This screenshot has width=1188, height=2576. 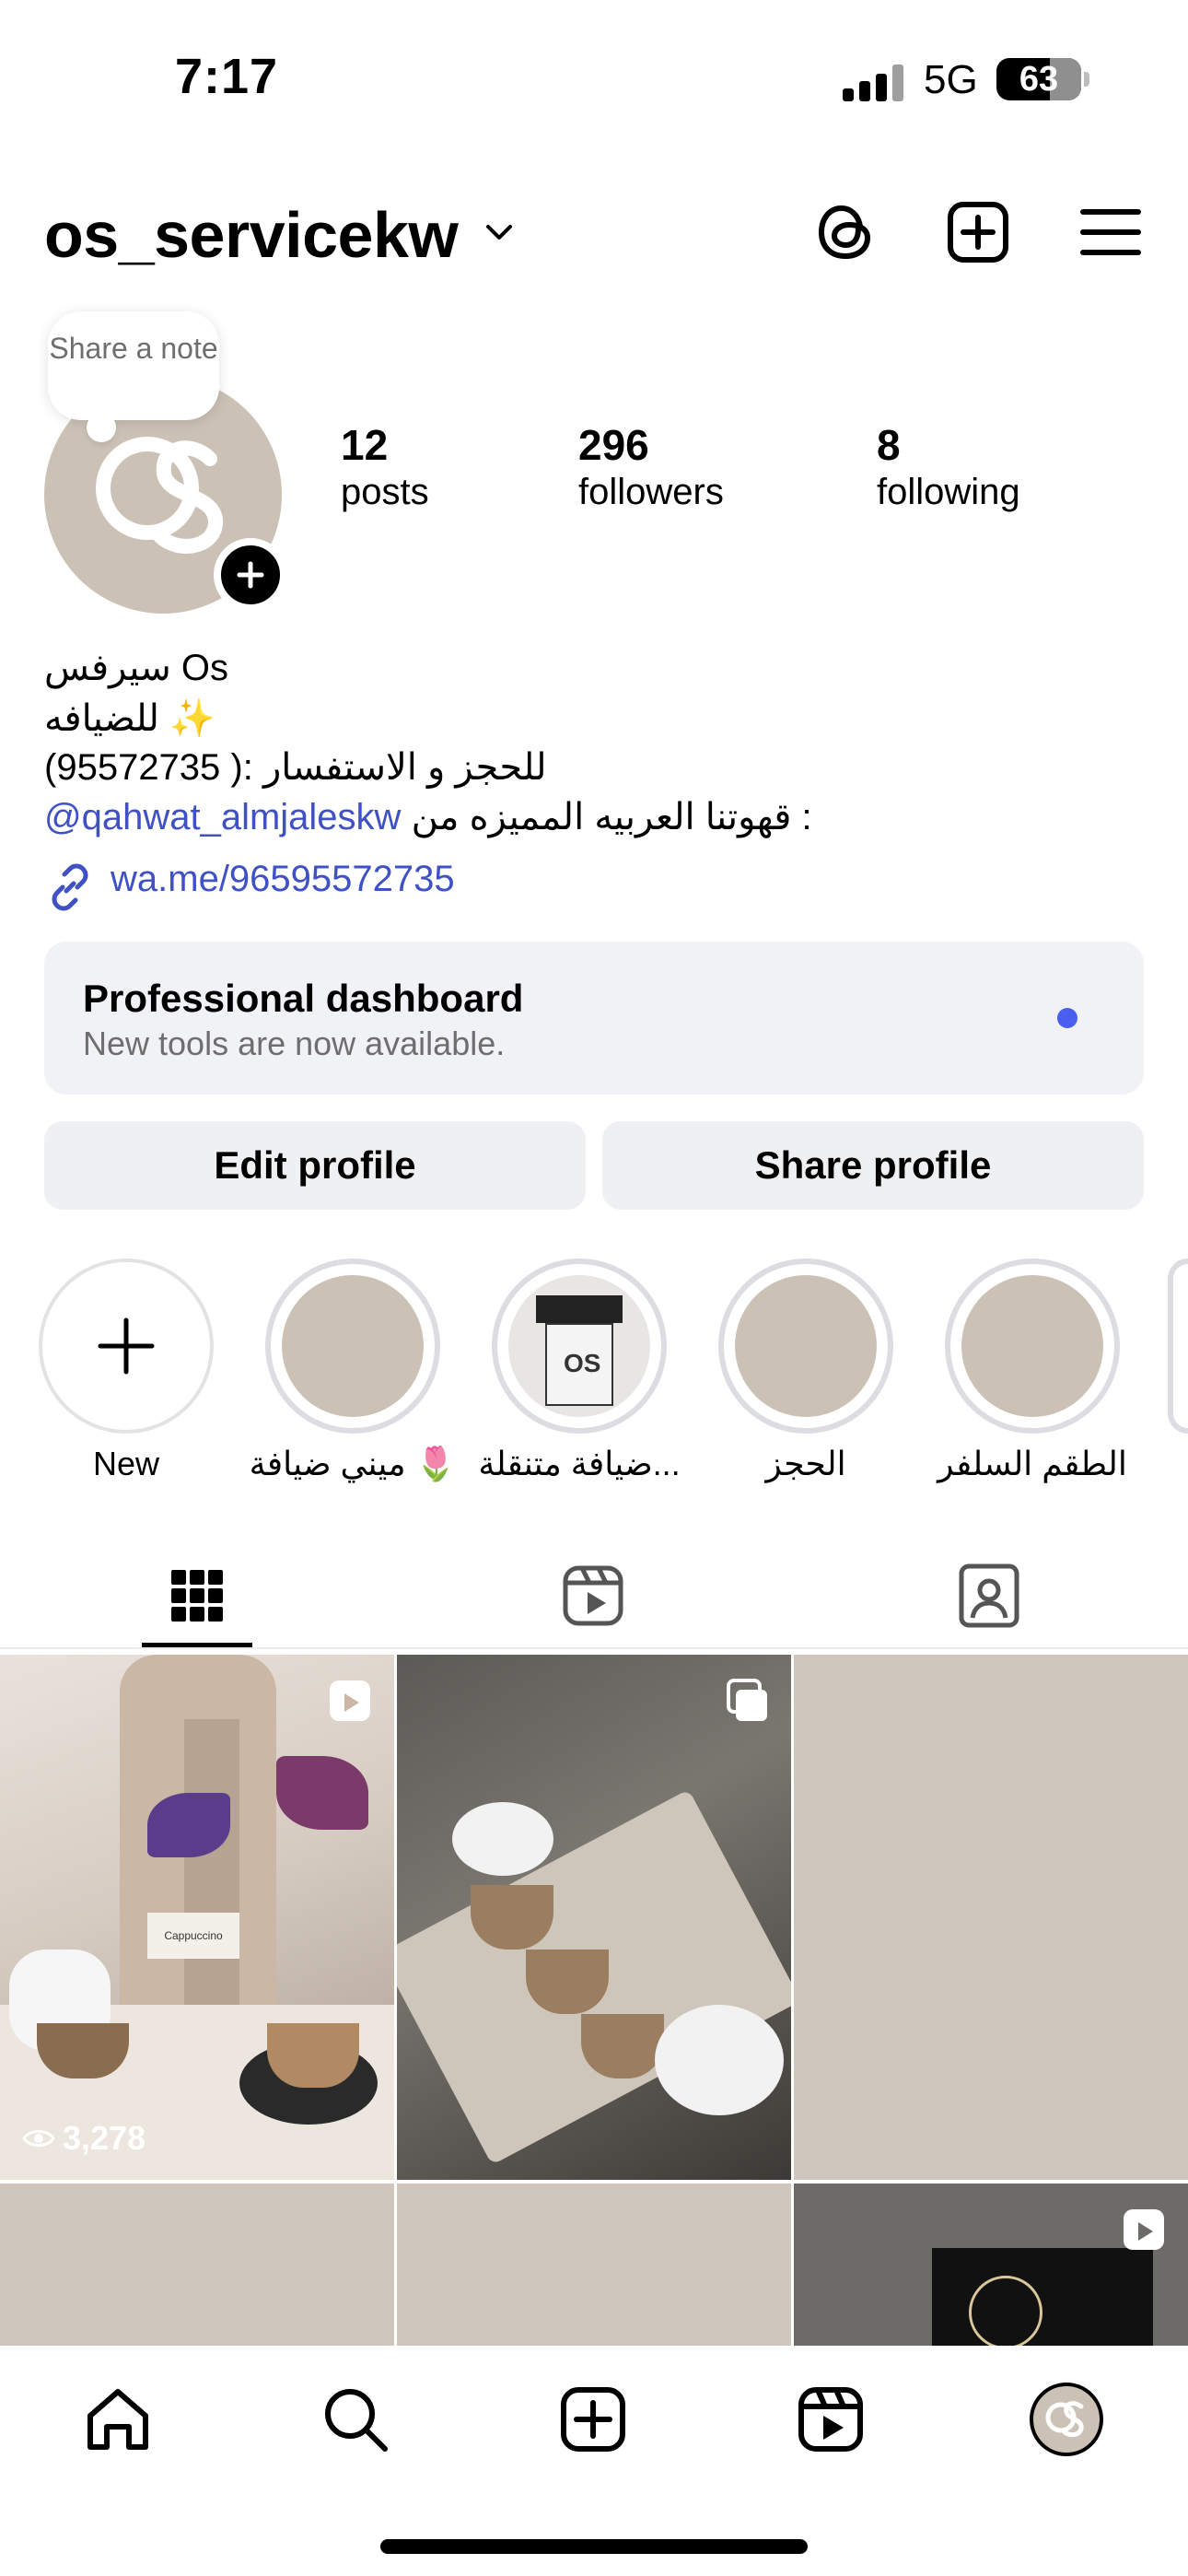 What do you see at coordinates (873, 82) in the screenshot?
I see `signal-icon` at bounding box center [873, 82].